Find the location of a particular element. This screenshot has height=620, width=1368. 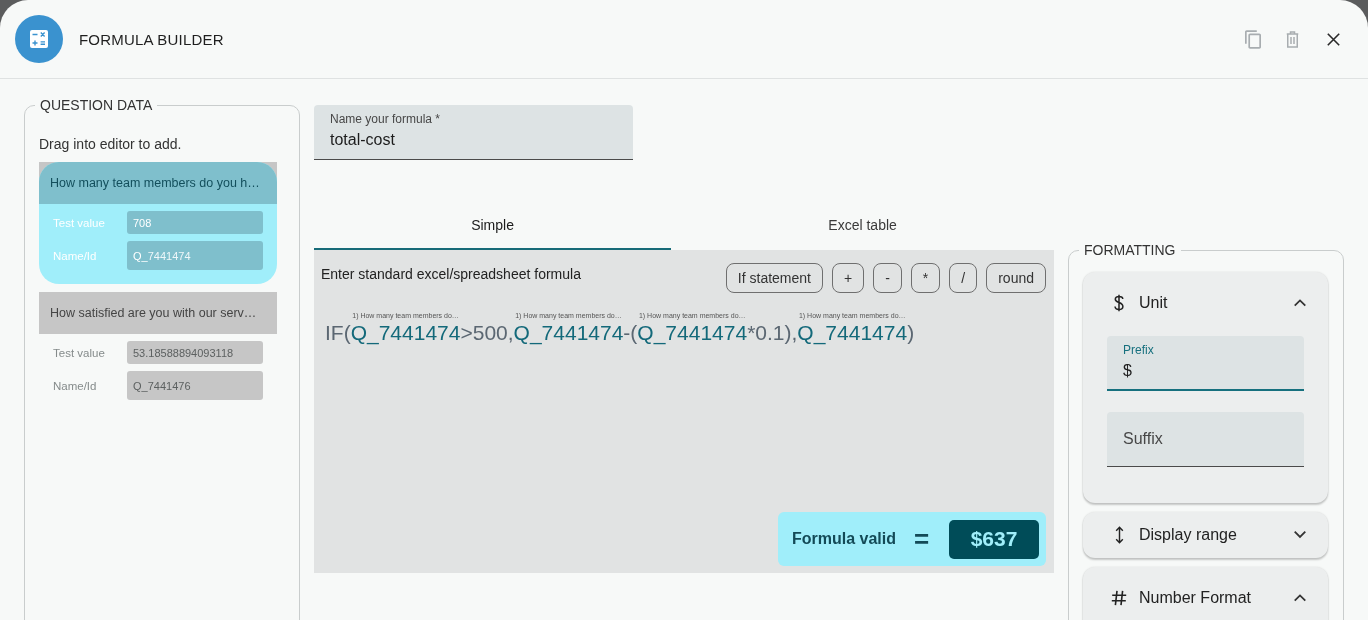

formula-text: IF( is located at coordinates (338, 332).